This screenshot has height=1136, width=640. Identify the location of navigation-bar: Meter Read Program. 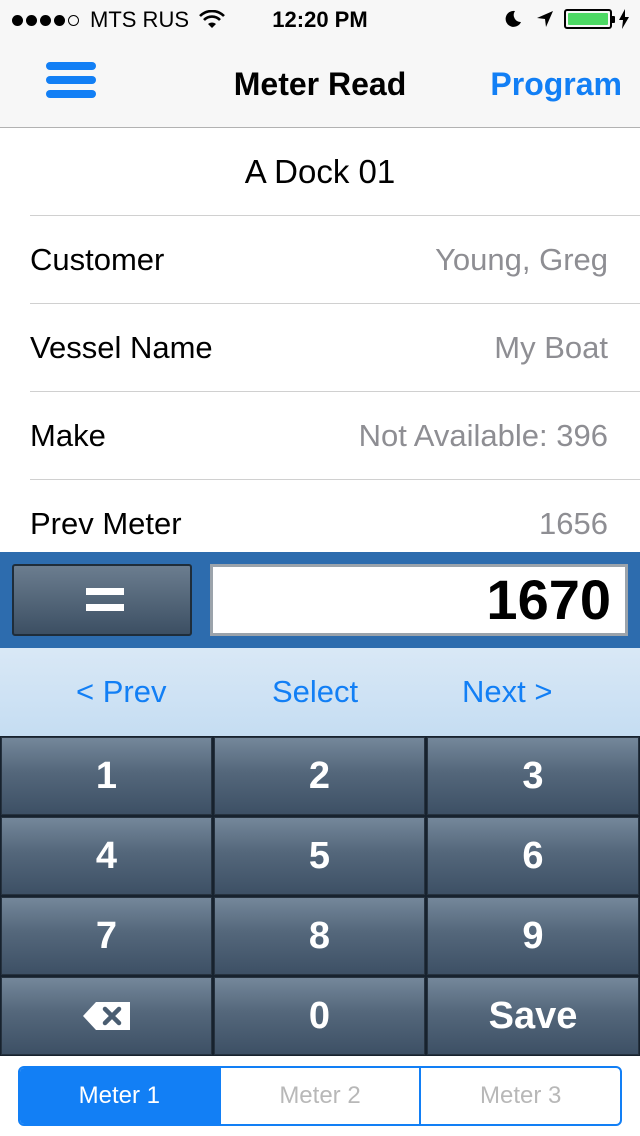
(320, 84).